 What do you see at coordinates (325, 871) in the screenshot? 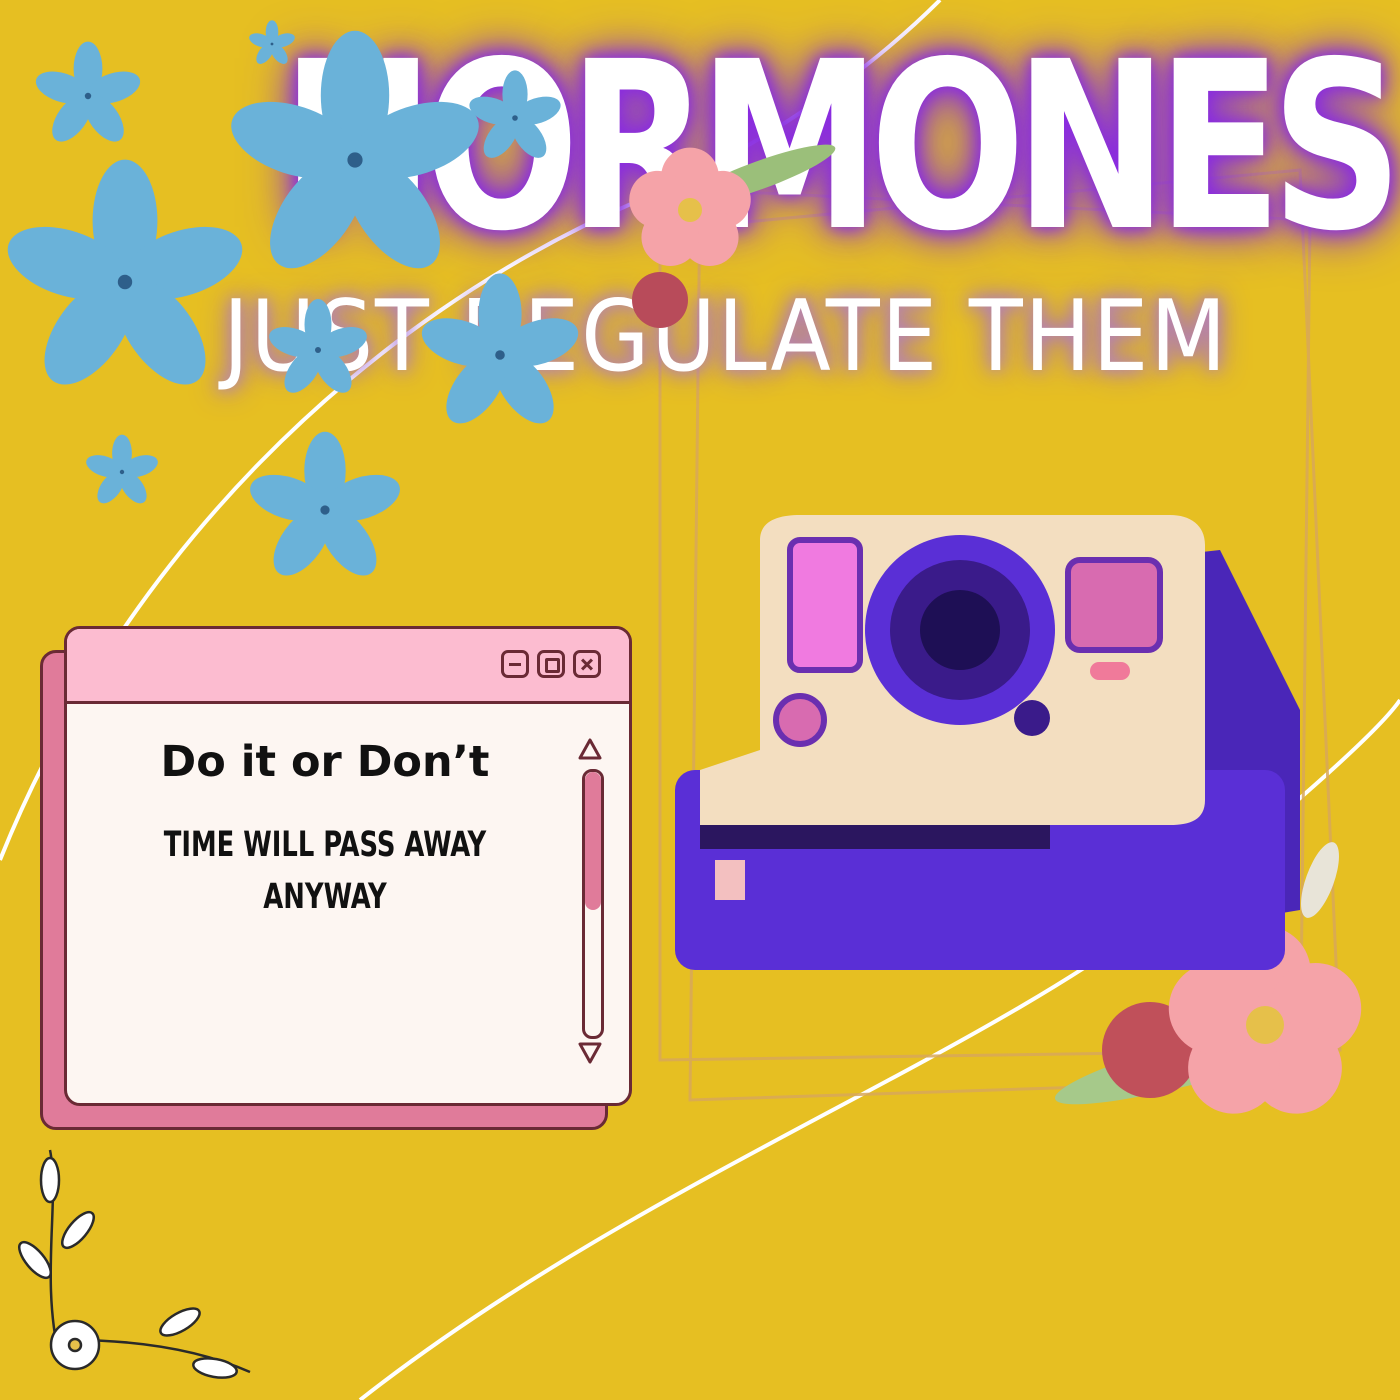
I see `window-body-text: Time will pass away anyway` at bounding box center [325, 871].